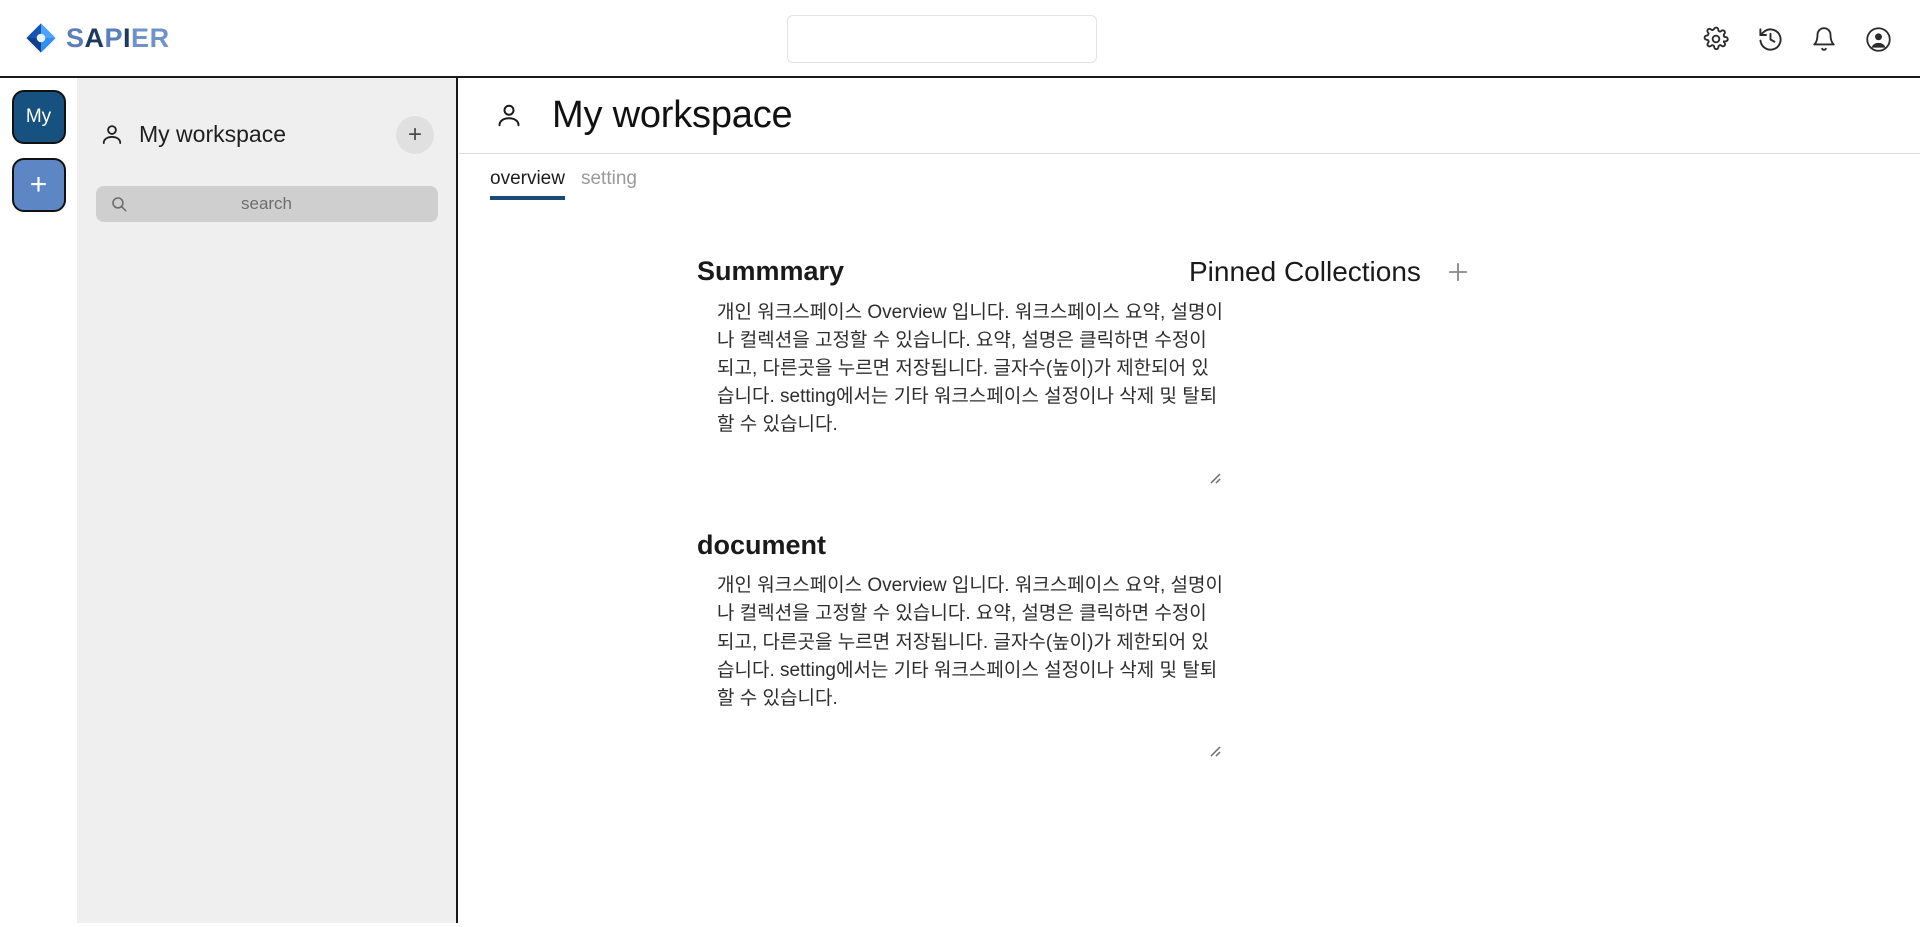  What do you see at coordinates (1770, 39) in the screenshot?
I see `history-icon` at bounding box center [1770, 39].